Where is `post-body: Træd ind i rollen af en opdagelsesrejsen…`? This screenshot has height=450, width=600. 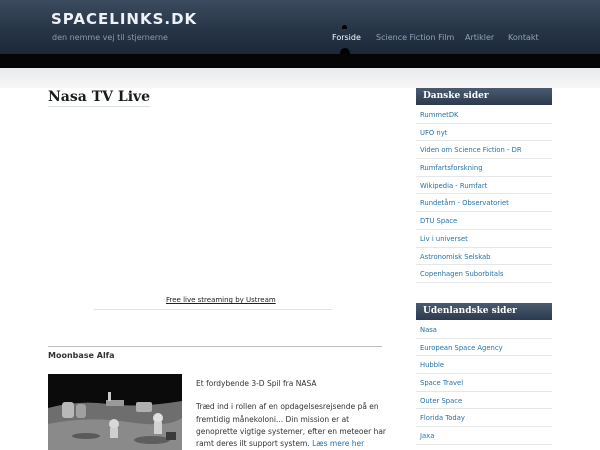
post-body: Træd ind i rollen af en opdagelsesrejsen… is located at coordinates (291, 425).